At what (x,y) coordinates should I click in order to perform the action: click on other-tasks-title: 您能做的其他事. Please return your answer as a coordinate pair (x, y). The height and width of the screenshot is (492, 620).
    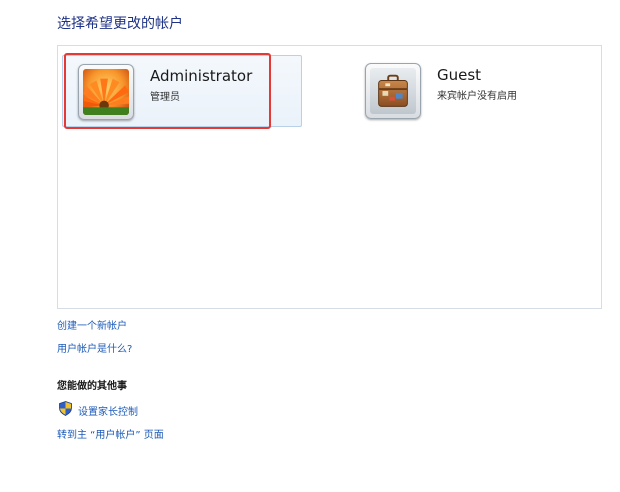
    Looking at the image, I should click on (92, 386).